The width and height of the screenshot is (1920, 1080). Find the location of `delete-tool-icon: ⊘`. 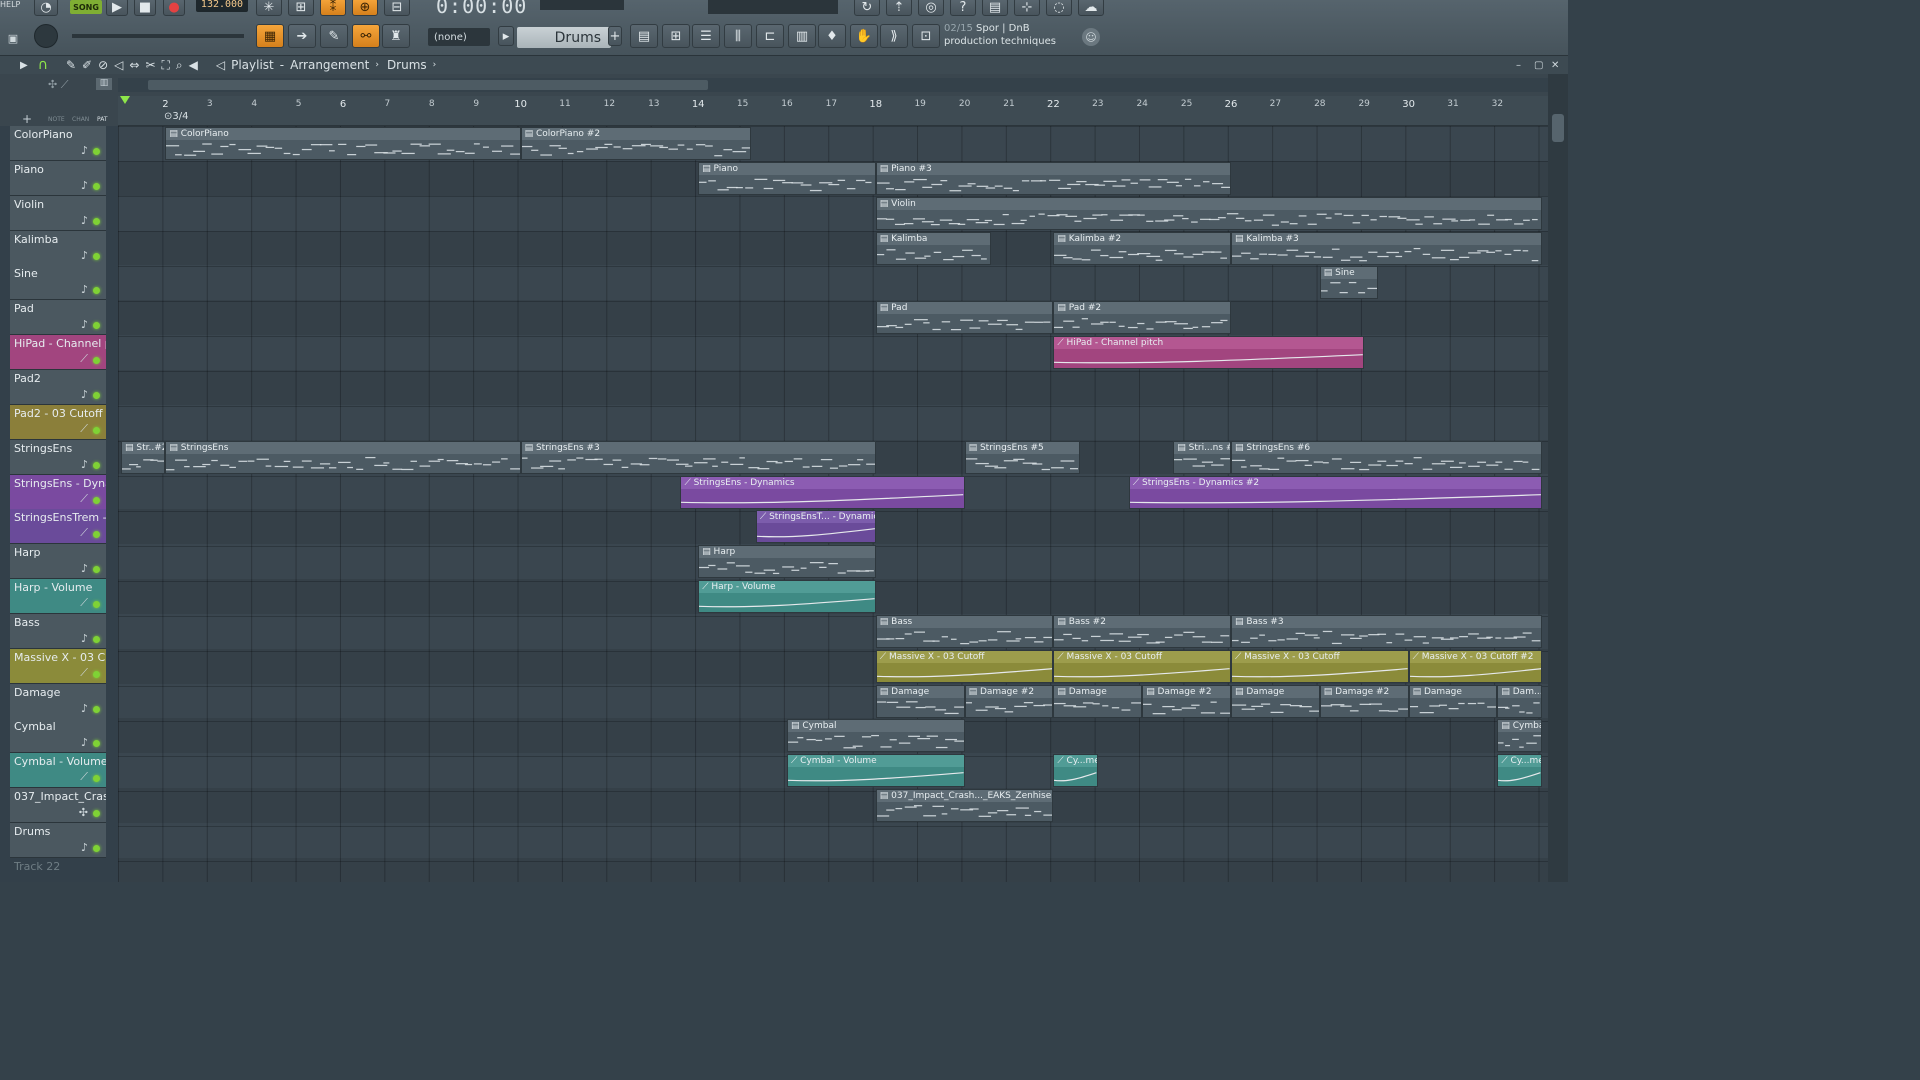

delete-tool-icon: ⊘ is located at coordinates (103, 65).